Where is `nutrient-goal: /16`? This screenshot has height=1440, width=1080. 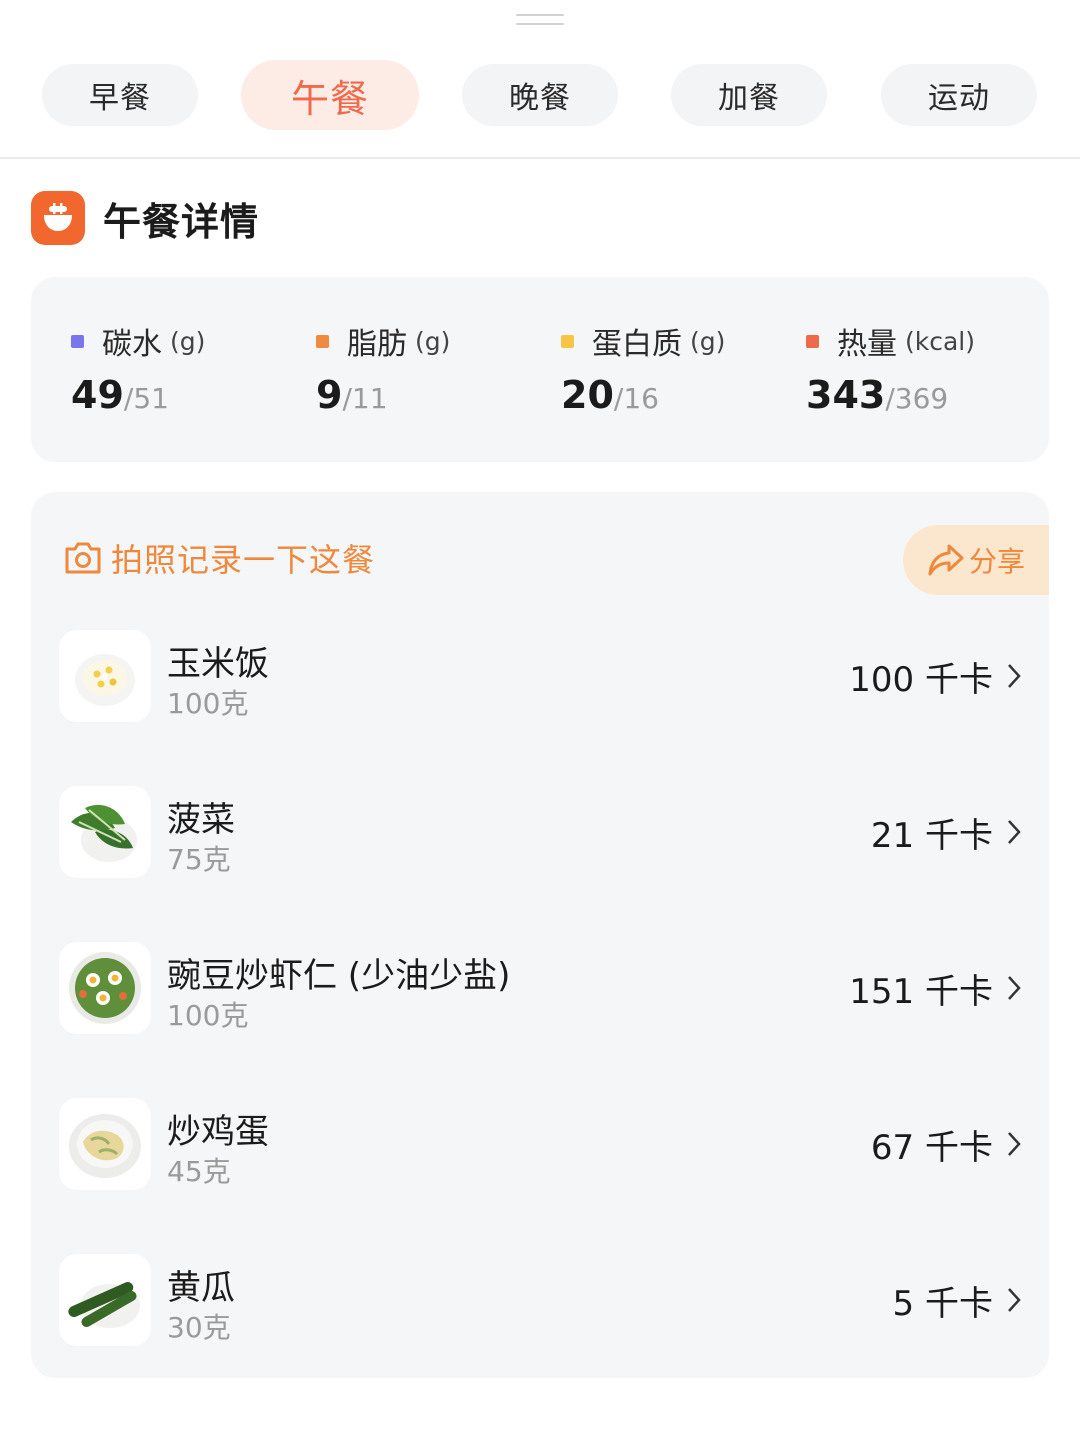 nutrient-goal: /16 is located at coordinates (636, 398).